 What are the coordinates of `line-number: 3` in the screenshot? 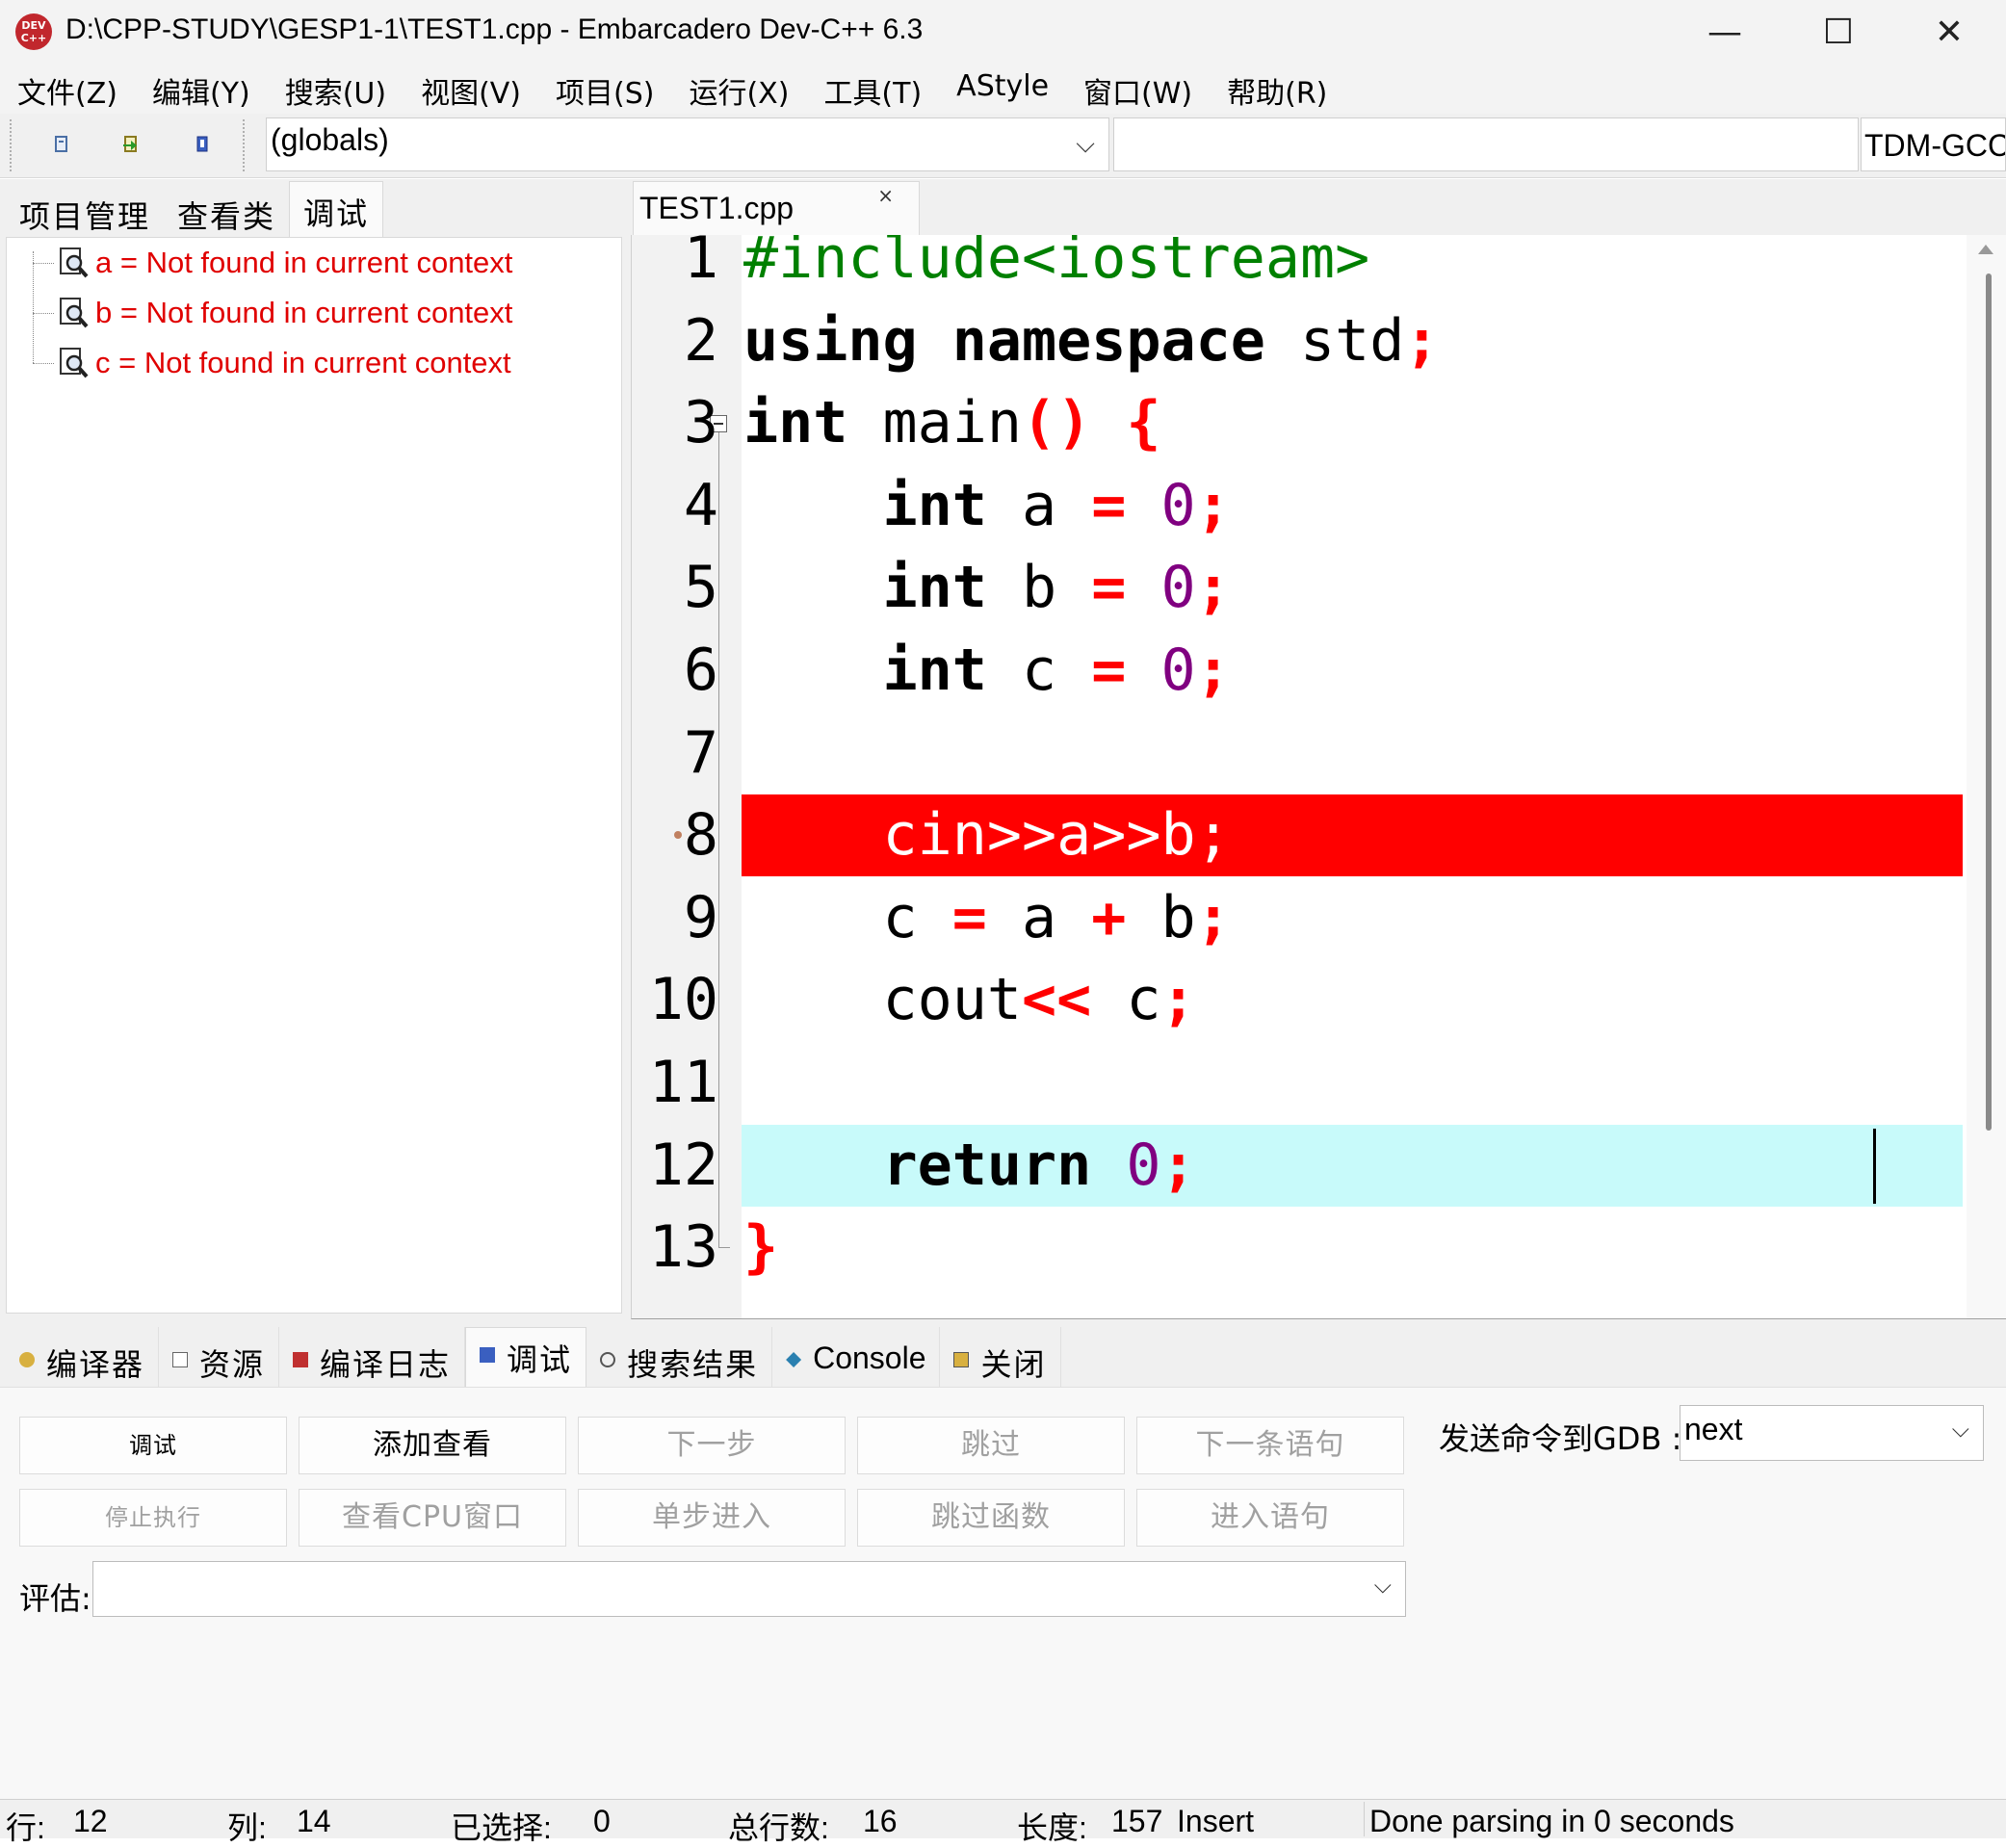 It's located at (700, 423).